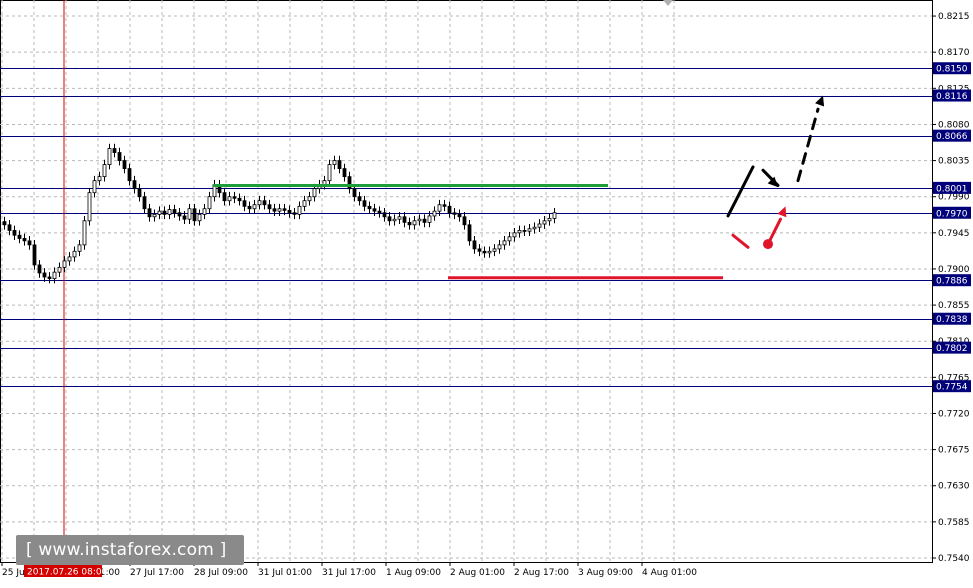  I want to click on price-level-label: 0.7886, so click(952, 282).